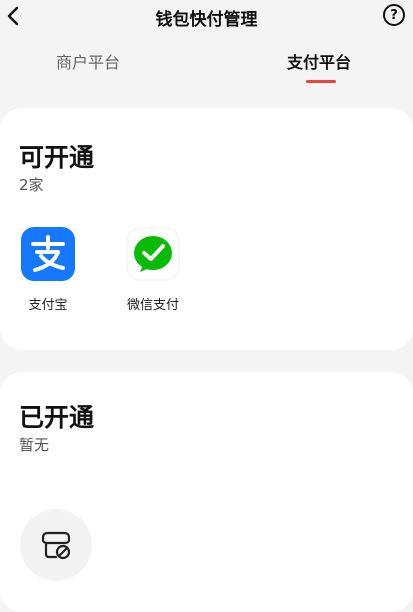 The width and height of the screenshot is (413, 612). I want to click on enabled-status: 暂无, so click(34, 445).